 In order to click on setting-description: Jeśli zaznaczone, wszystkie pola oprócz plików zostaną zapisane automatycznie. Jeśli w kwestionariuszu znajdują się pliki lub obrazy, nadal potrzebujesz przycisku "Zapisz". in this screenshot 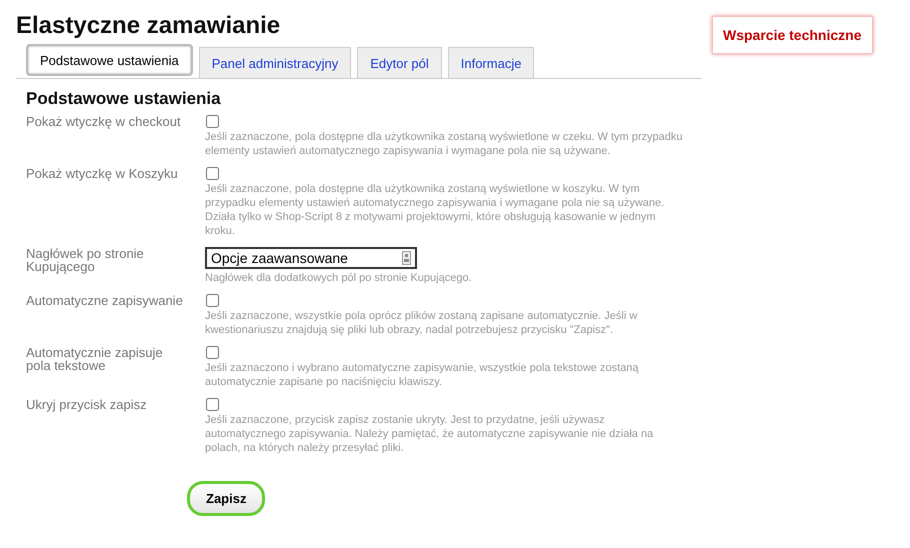, I will do `click(421, 323)`.